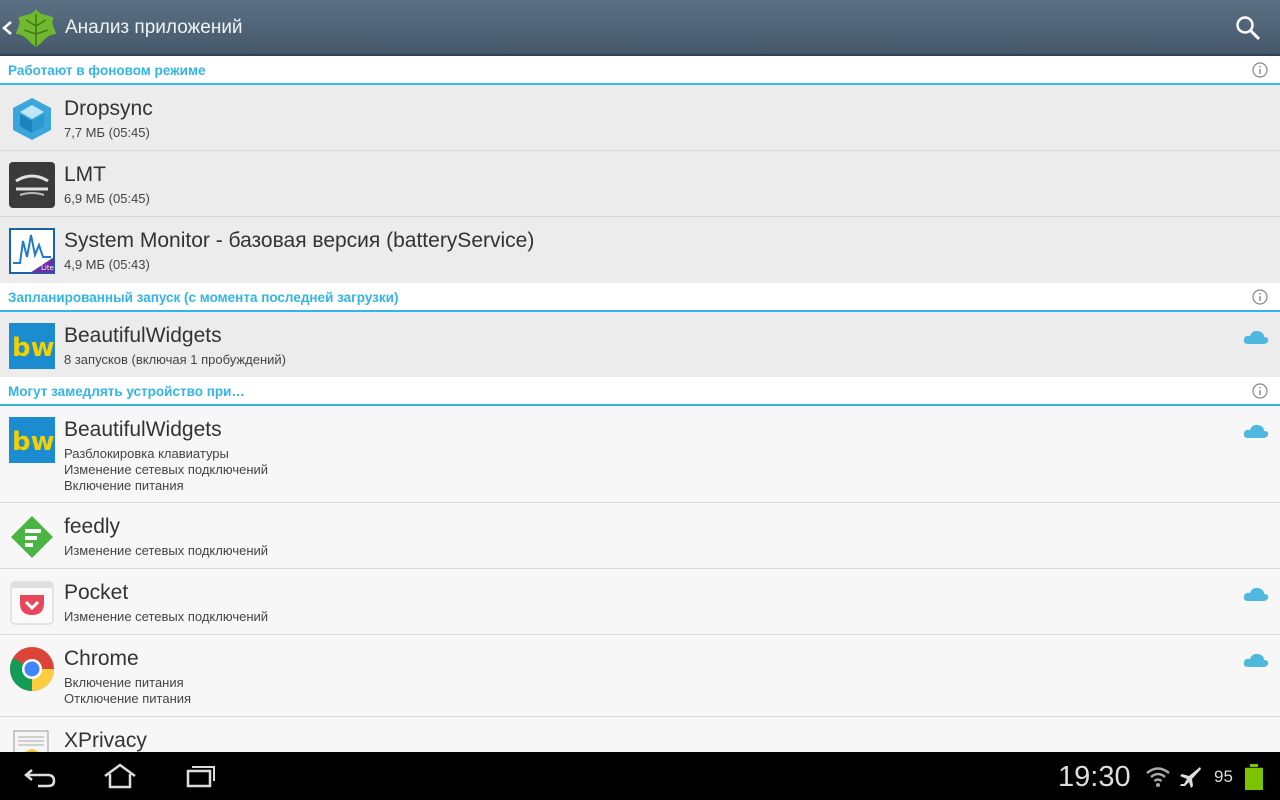 This screenshot has height=800, width=1280. Describe the element at coordinates (640, 776) in the screenshot. I see `system-nav-bar: 19:30 95` at that location.